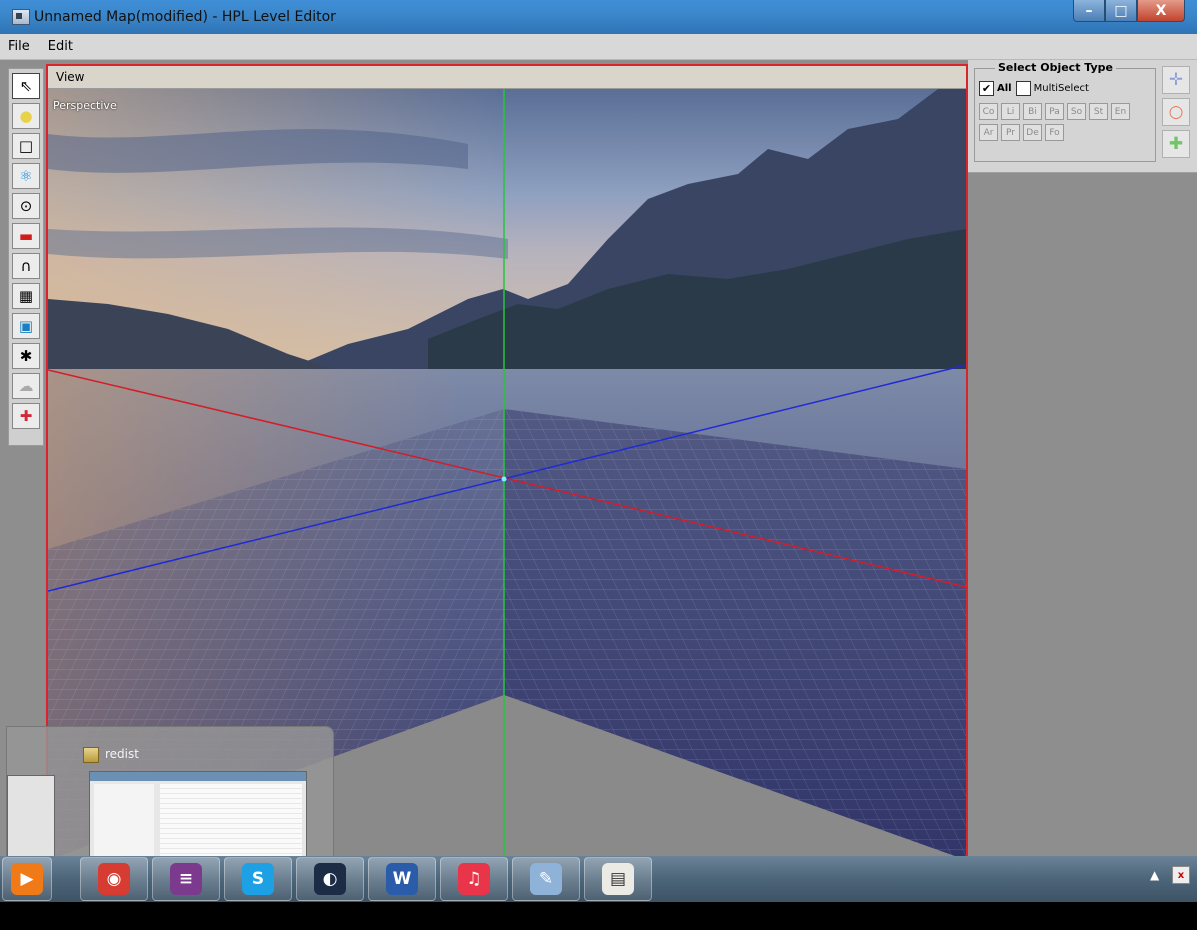 This screenshot has width=1197, height=930. I want to click on all-label: All, so click(1004, 88).